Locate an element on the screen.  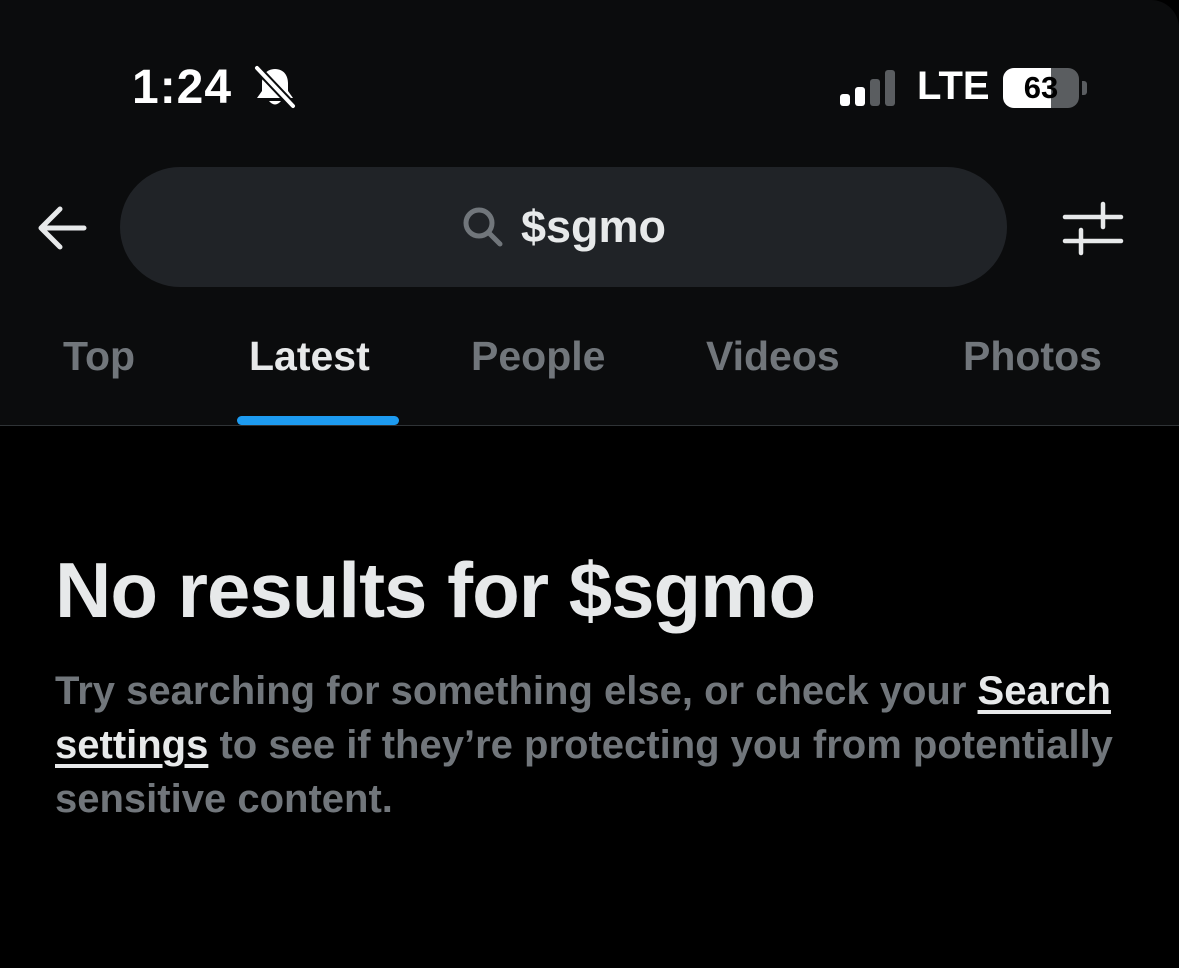
battery-indicator: 63 is located at coordinates (1041, 88).